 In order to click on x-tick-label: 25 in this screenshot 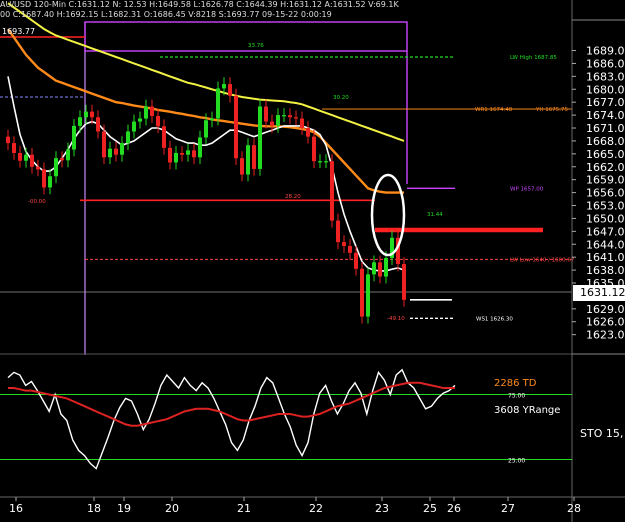, I will do `click(430, 508)`.